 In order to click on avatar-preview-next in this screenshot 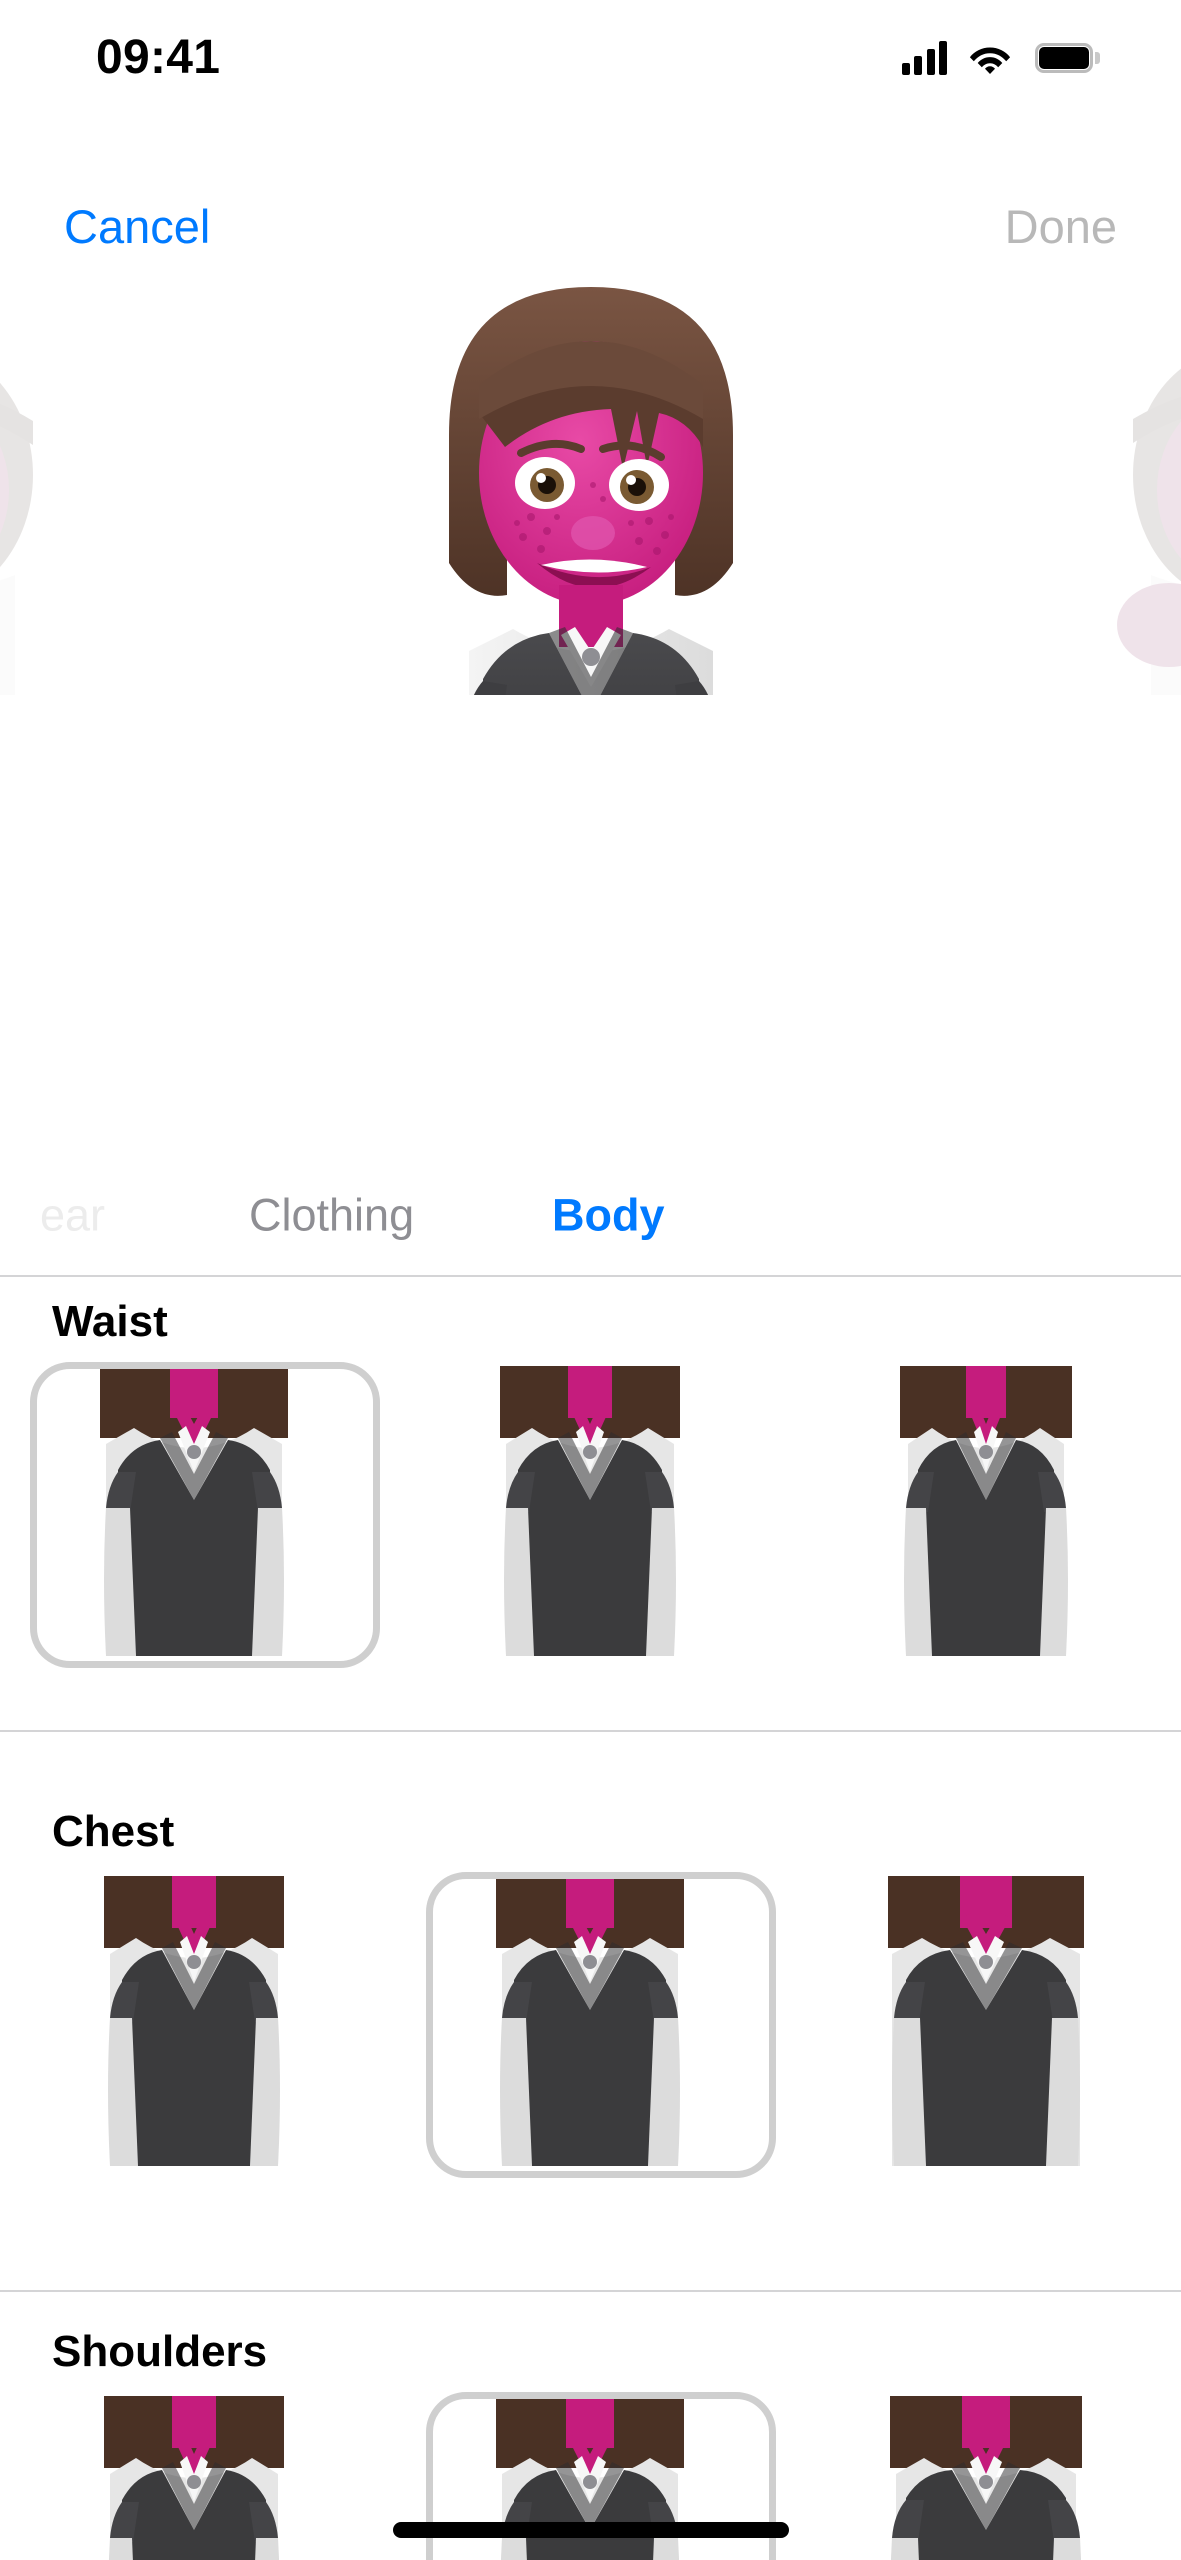, I will do `click(1136, 510)`.